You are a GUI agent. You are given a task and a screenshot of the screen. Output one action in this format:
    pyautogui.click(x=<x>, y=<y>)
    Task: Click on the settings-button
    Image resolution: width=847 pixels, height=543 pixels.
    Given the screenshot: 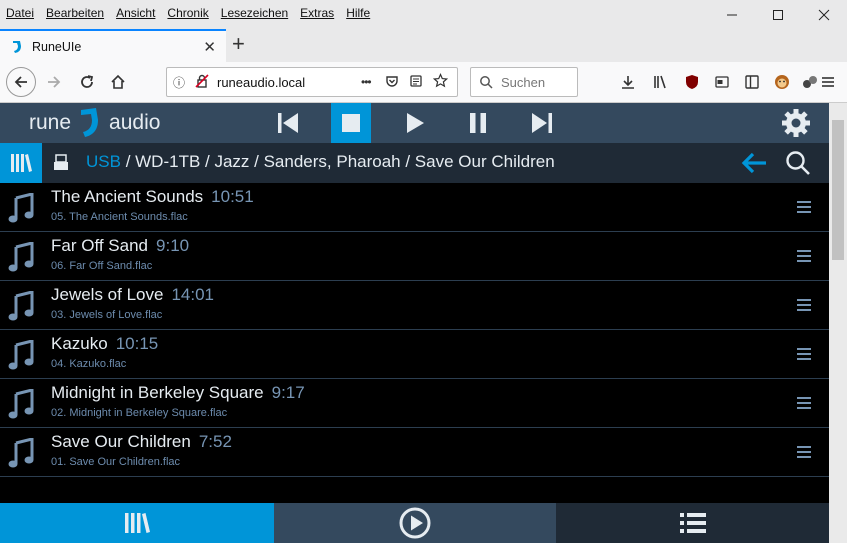 What is the action you would take?
    pyautogui.click(x=796, y=123)
    